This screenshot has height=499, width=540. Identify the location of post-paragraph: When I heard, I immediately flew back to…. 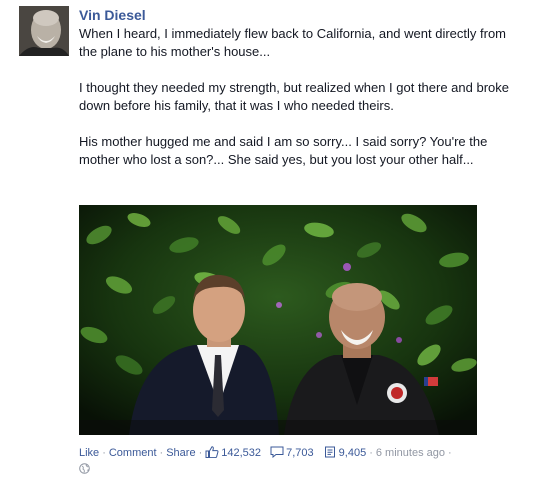
(293, 42).